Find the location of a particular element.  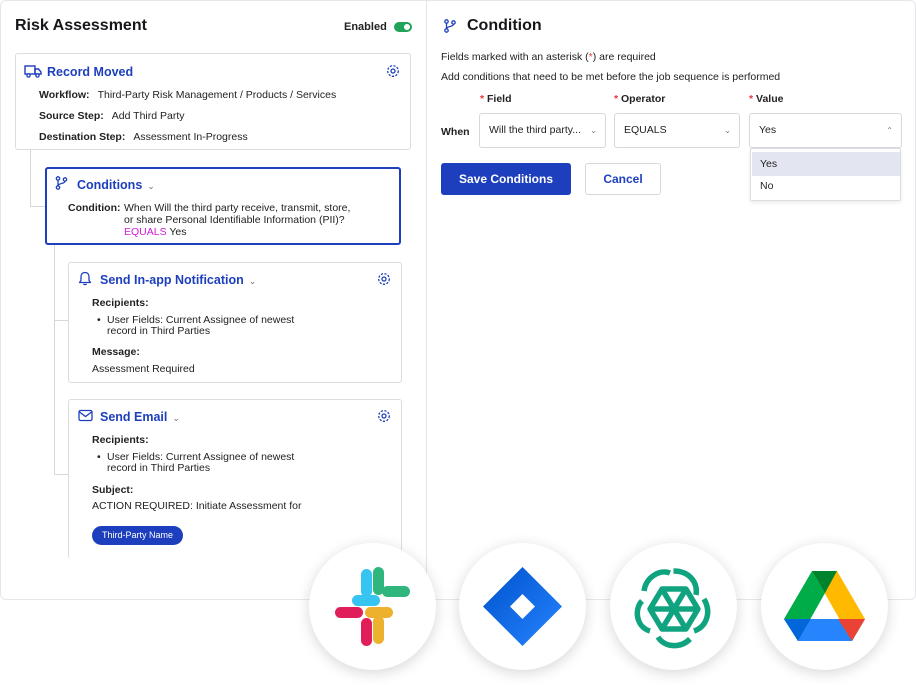

condition-operator: EQUALS is located at coordinates (145, 232).